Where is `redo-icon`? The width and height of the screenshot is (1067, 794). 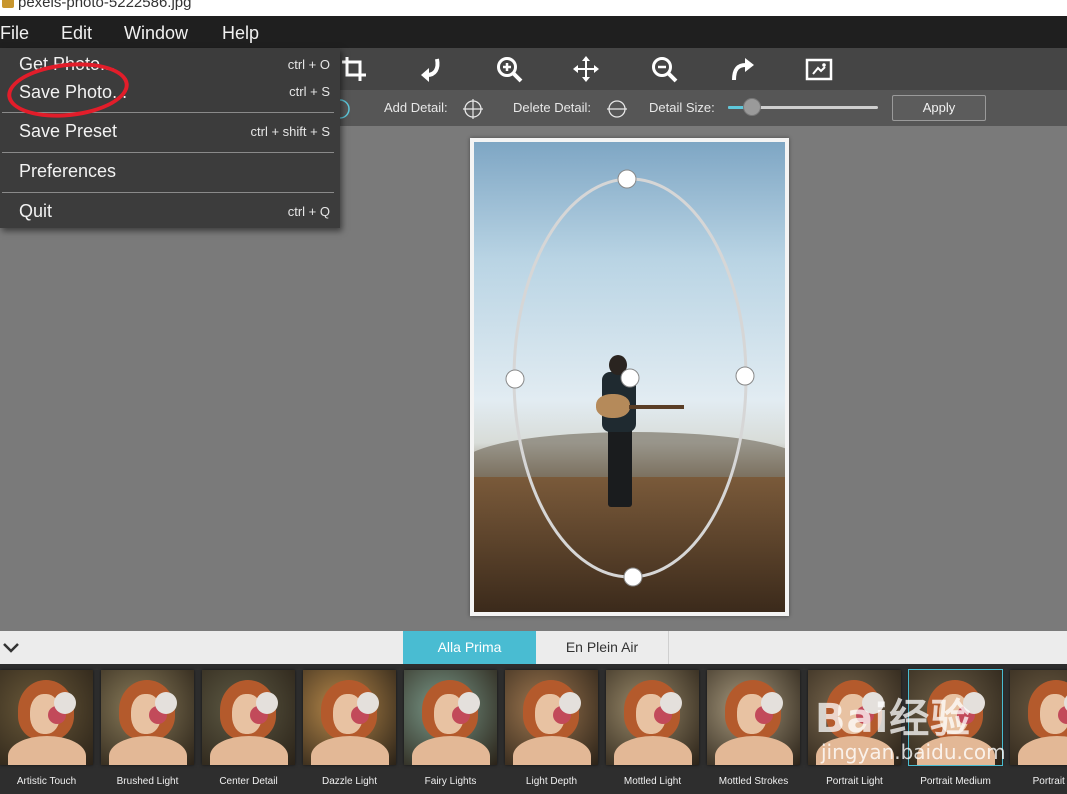
redo-icon is located at coordinates (743, 69).